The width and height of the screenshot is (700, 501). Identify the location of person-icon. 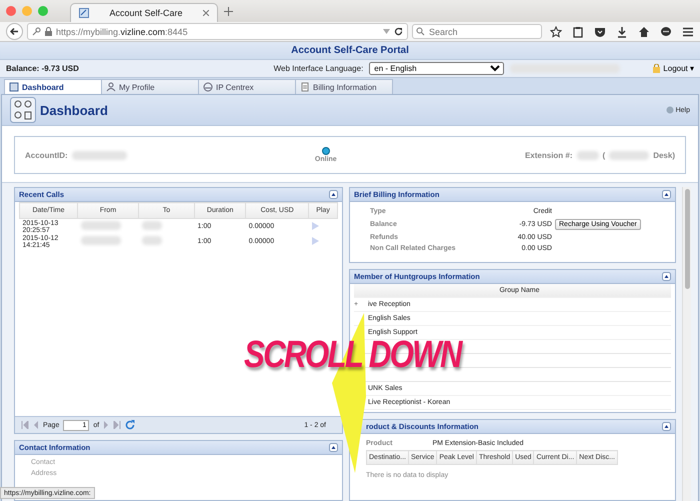
(111, 87).